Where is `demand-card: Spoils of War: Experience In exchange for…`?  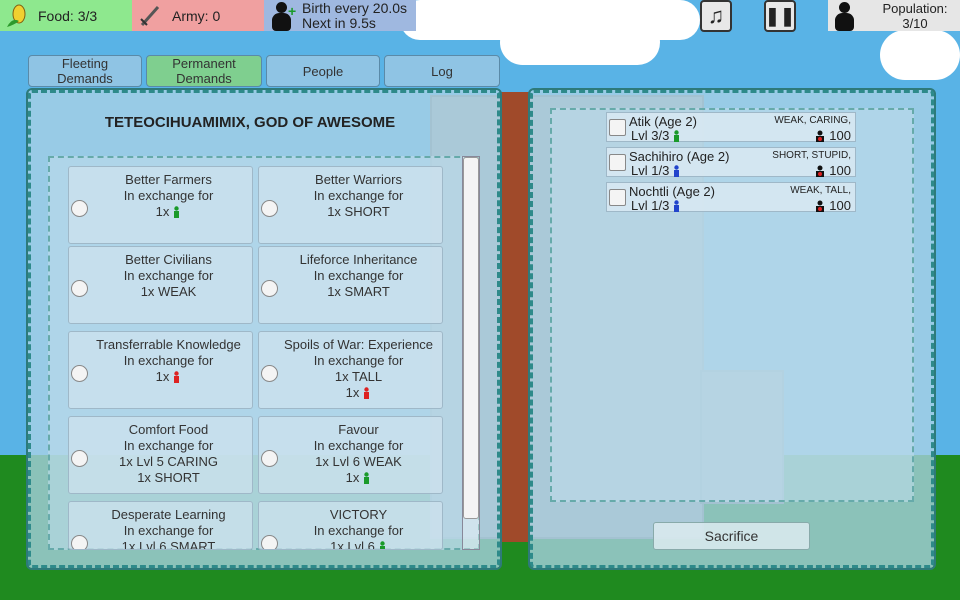
demand-card: Spoils of War: Experience In exchange for… is located at coordinates (350, 370).